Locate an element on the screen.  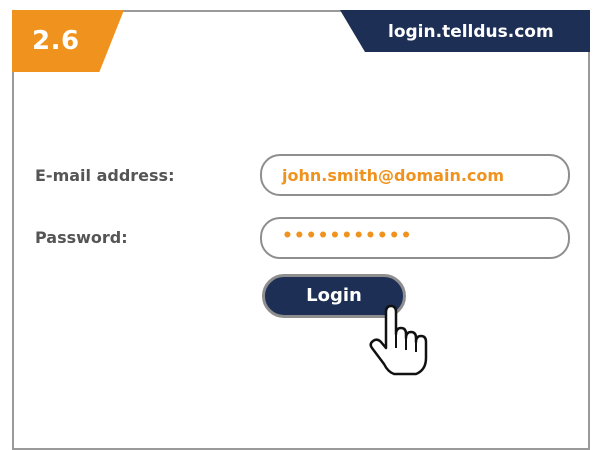
url-text: login.telldus.com is located at coordinates (471, 32).